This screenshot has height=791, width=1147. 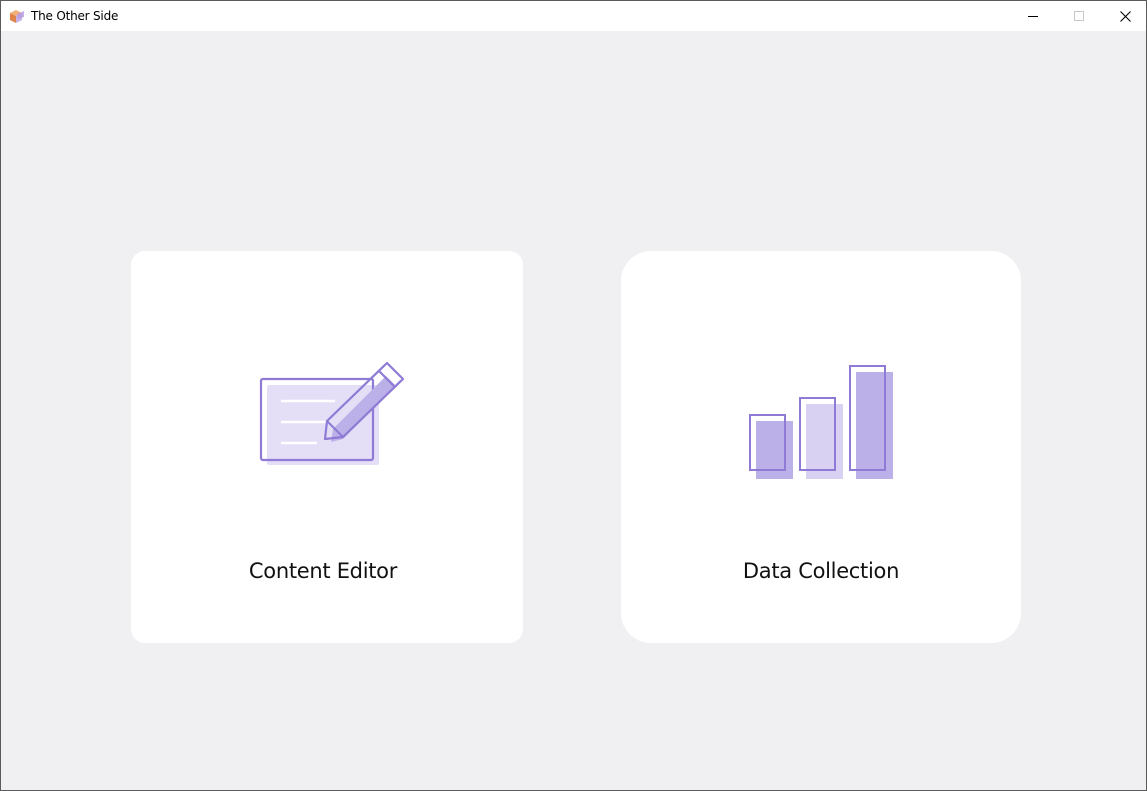 I want to click on cube-icon, so click(x=17, y=16).